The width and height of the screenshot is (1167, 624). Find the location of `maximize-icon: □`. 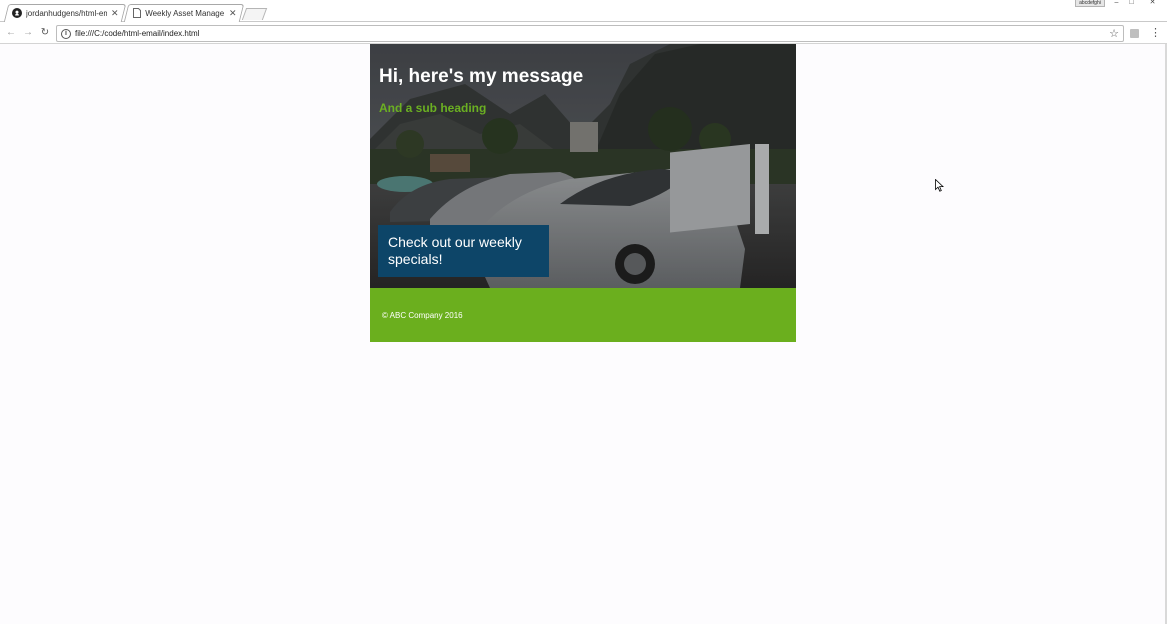

maximize-icon: □ is located at coordinates (1131, 3).